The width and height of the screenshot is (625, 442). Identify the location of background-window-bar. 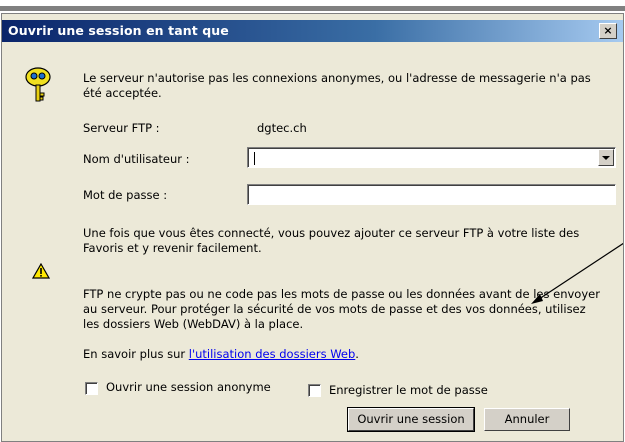
(312, 8).